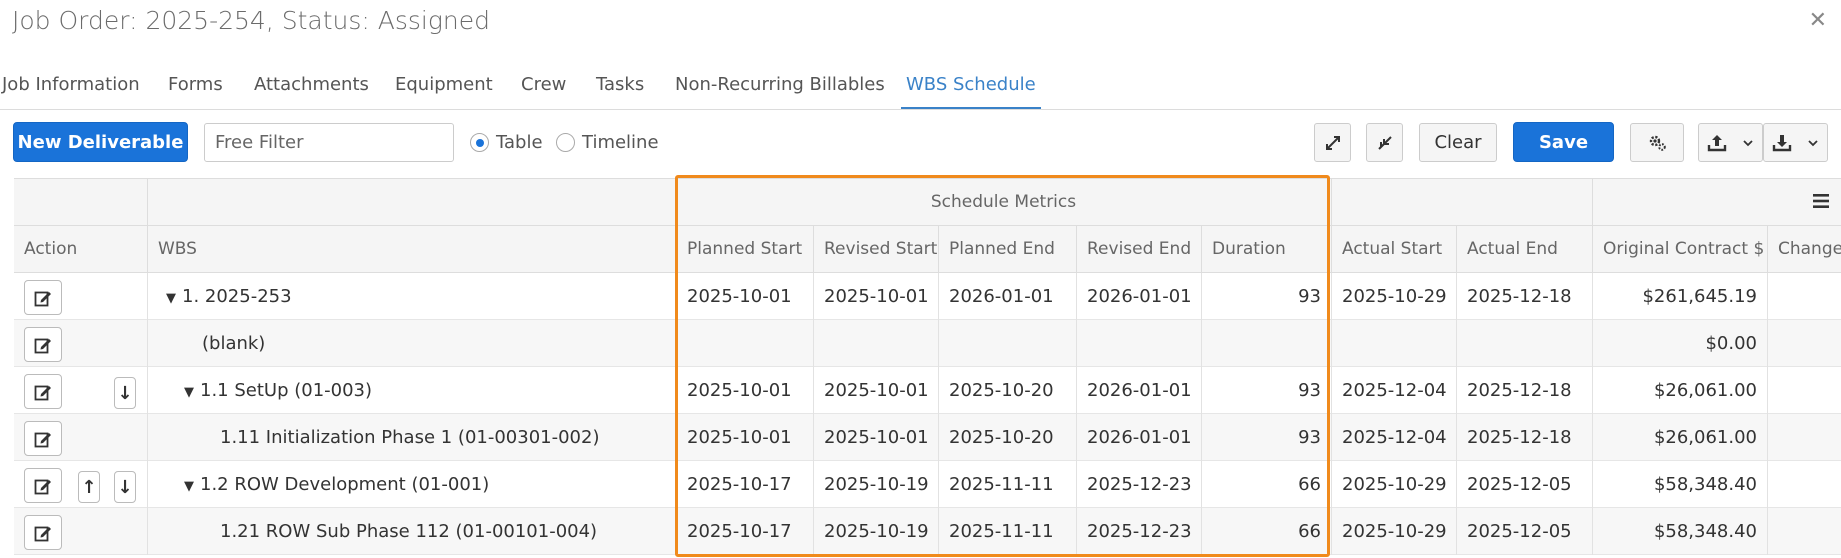 The width and height of the screenshot is (1841, 558). Describe the element at coordinates (1393, 249) in the screenshot. I see `column-header-actual-start: Actual Start` at that location.